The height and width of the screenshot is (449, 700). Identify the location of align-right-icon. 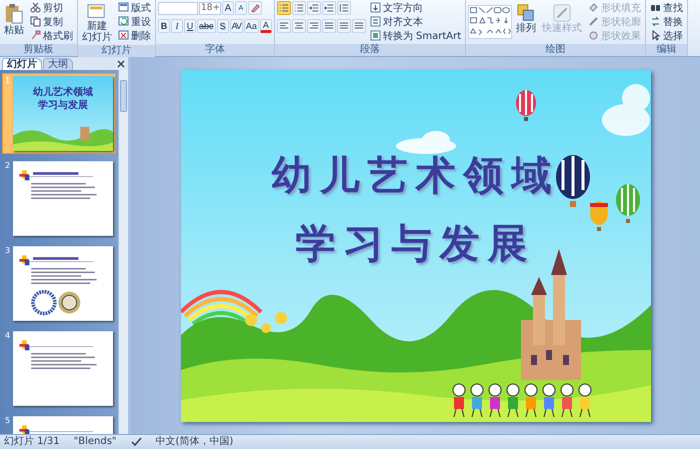
(313, 26).